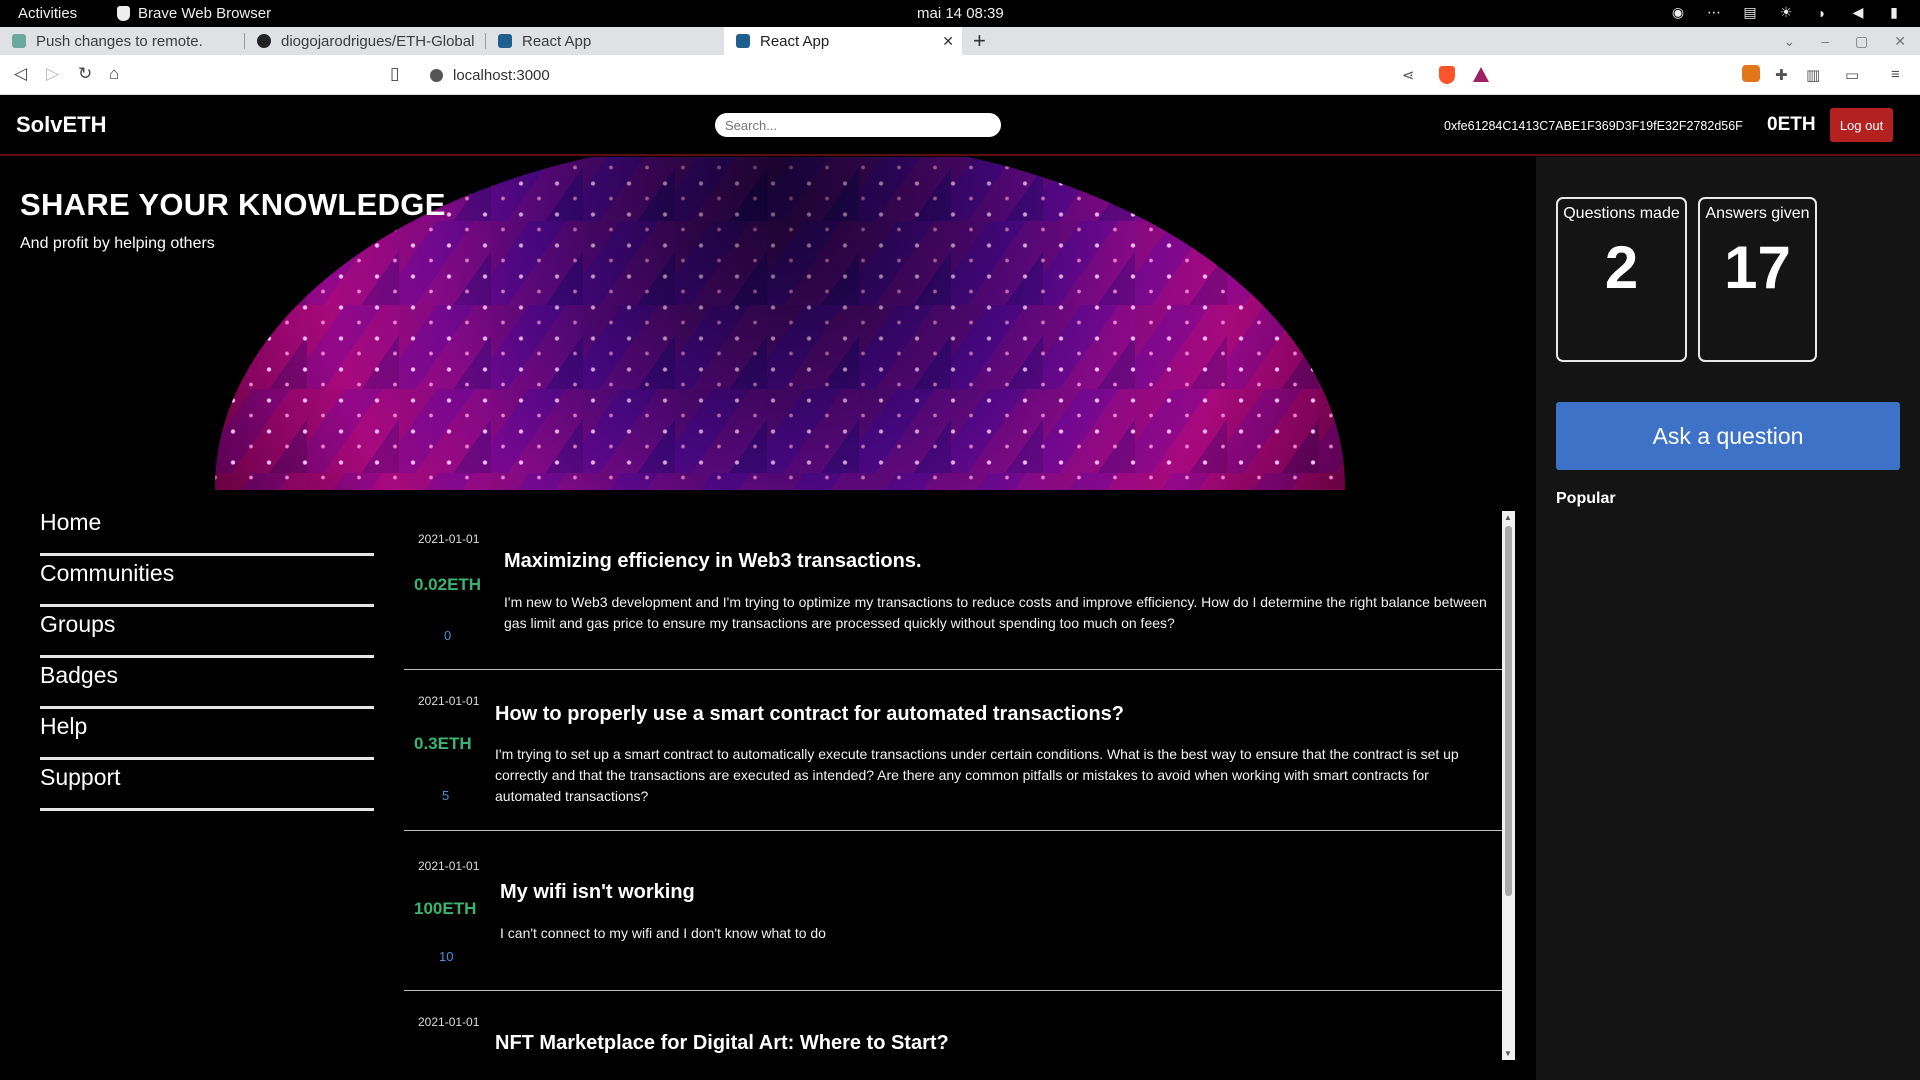 The image size is (1920, 1080). I want to click on answer-count: 10, so click(446, 956).